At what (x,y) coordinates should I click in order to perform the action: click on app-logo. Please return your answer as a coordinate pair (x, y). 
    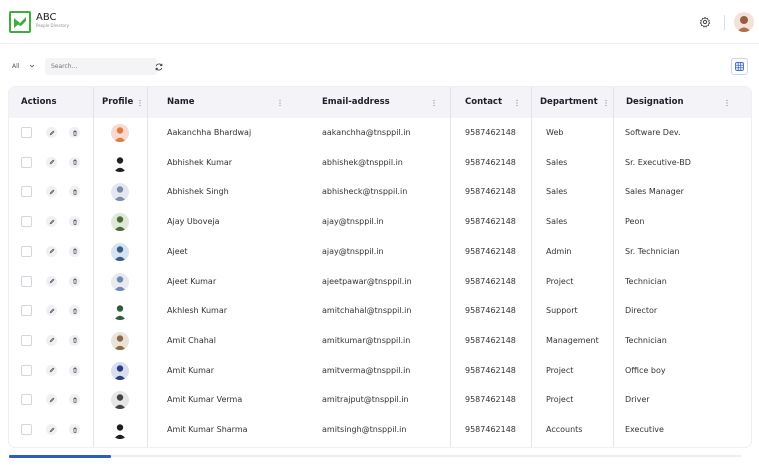
    Looking at the image, I should click on (20, 22).